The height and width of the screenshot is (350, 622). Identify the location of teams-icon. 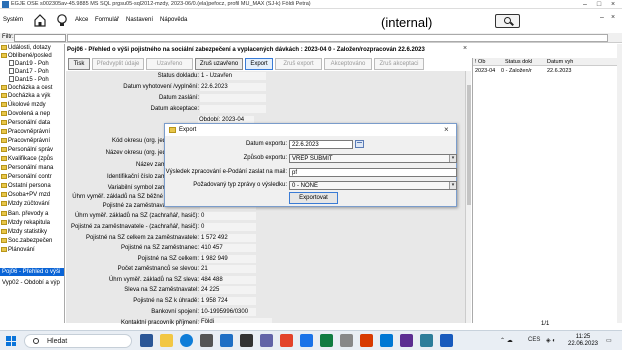
(266, 340).